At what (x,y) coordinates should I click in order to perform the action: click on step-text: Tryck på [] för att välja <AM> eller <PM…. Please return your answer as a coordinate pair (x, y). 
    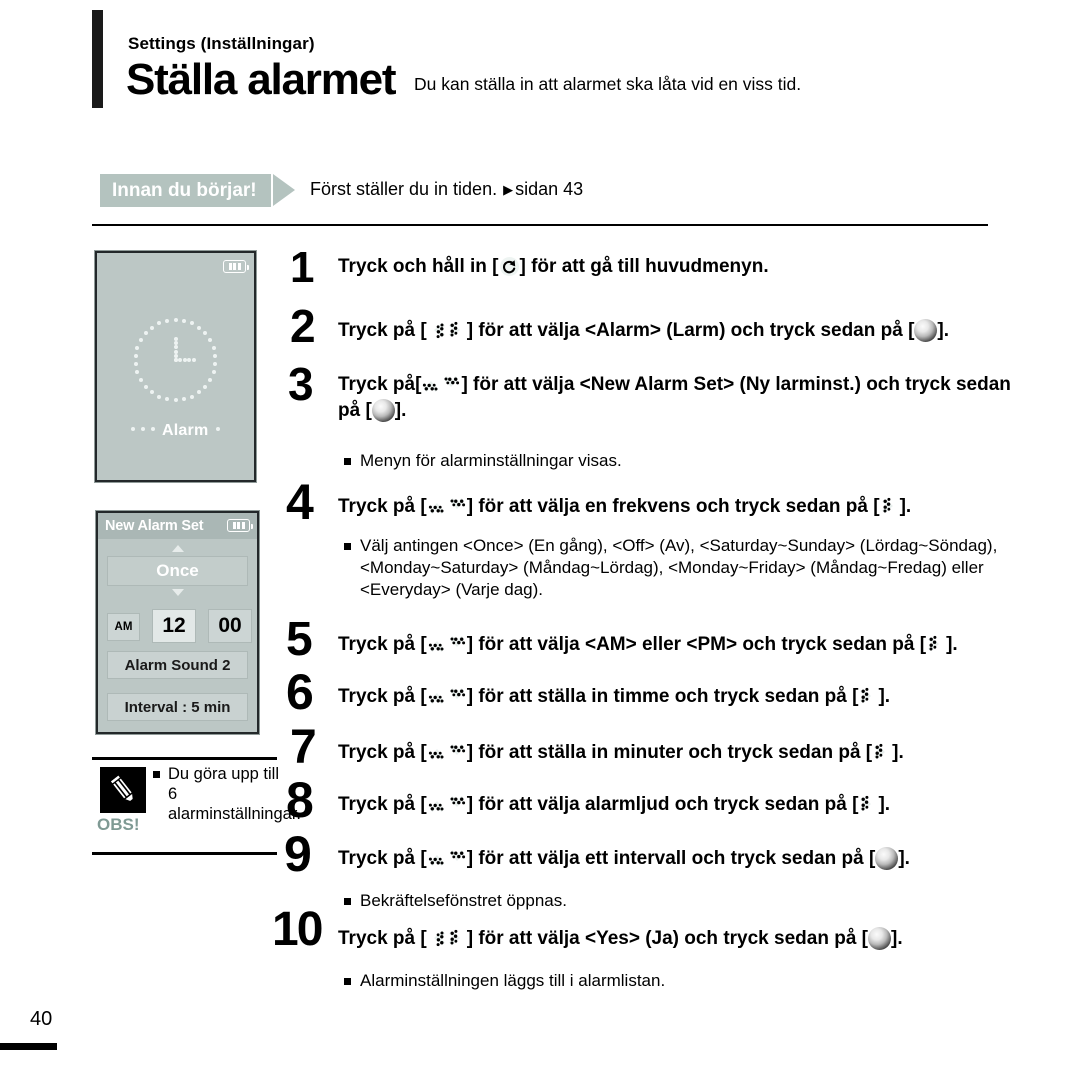
    Looking at the image, I should click on (688, 645).